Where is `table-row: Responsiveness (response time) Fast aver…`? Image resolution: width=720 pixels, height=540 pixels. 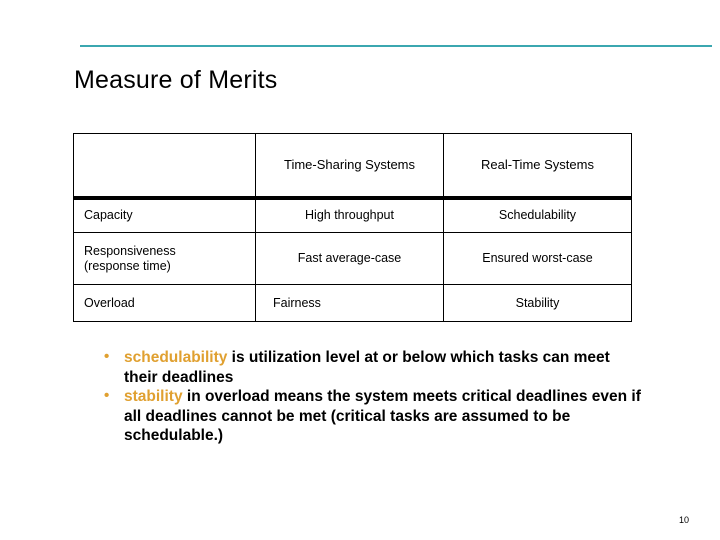 table-row: Responsiveness (response time) Fast aver… is located at coordinates (352, 258).